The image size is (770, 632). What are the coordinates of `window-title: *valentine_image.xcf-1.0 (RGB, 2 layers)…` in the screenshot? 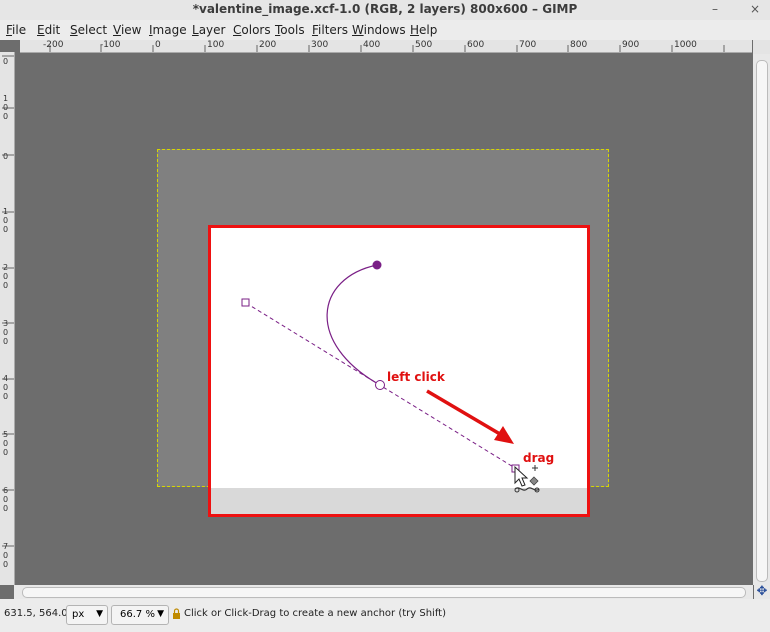 It's located at (385, 9).